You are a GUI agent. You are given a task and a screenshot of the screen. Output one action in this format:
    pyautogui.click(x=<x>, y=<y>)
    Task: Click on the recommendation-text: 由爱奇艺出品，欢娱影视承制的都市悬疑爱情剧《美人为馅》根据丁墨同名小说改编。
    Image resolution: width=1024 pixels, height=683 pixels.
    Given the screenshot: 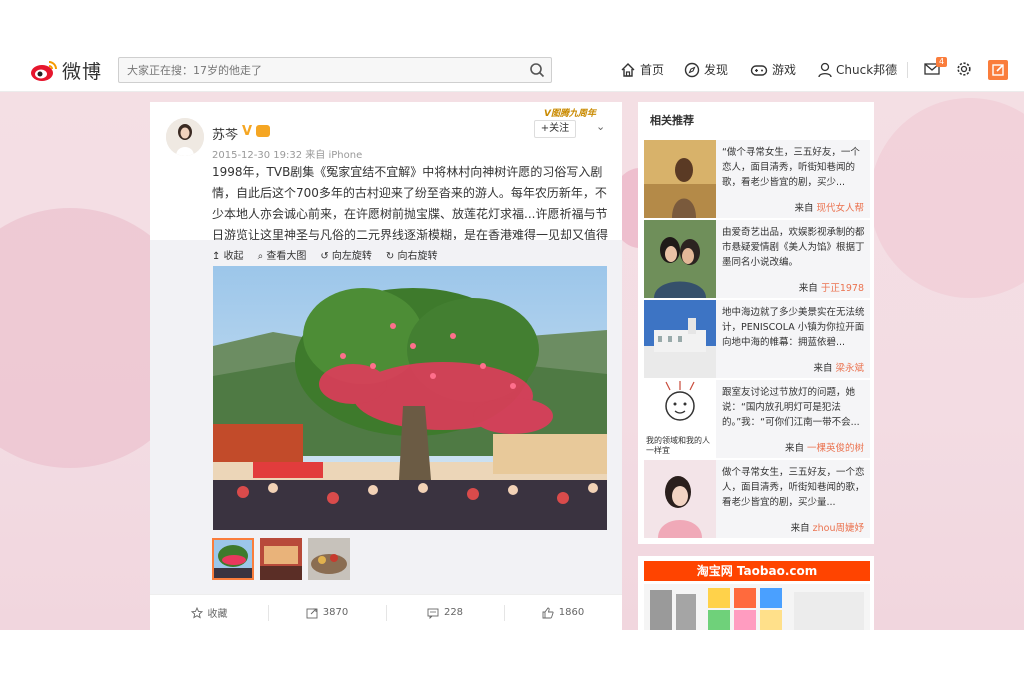 What is the action you would take?
    pyautogui.click(x=793, y=247)
    